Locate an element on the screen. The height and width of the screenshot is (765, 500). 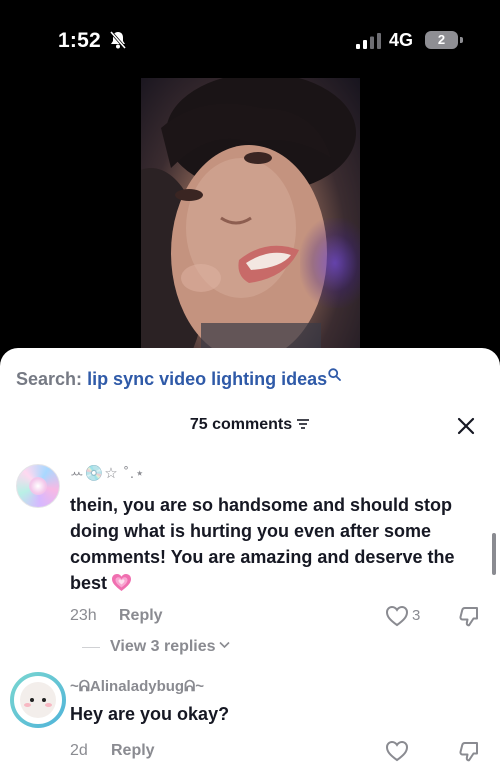
like-count: 3 is located at coordinates (416, 615).